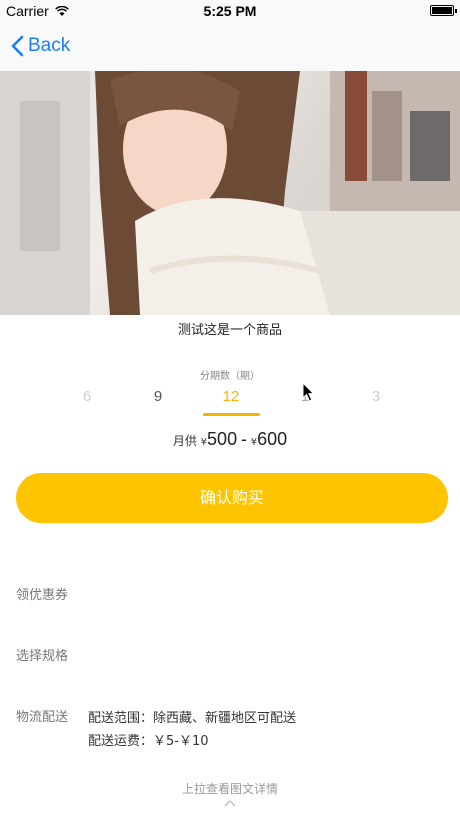 This screenshot has width=460, height=827. What do you see at coordinates (230, 376) in the screenshot?
I see `installment-label: 分期数（期）` at bounding box center [230, 376].